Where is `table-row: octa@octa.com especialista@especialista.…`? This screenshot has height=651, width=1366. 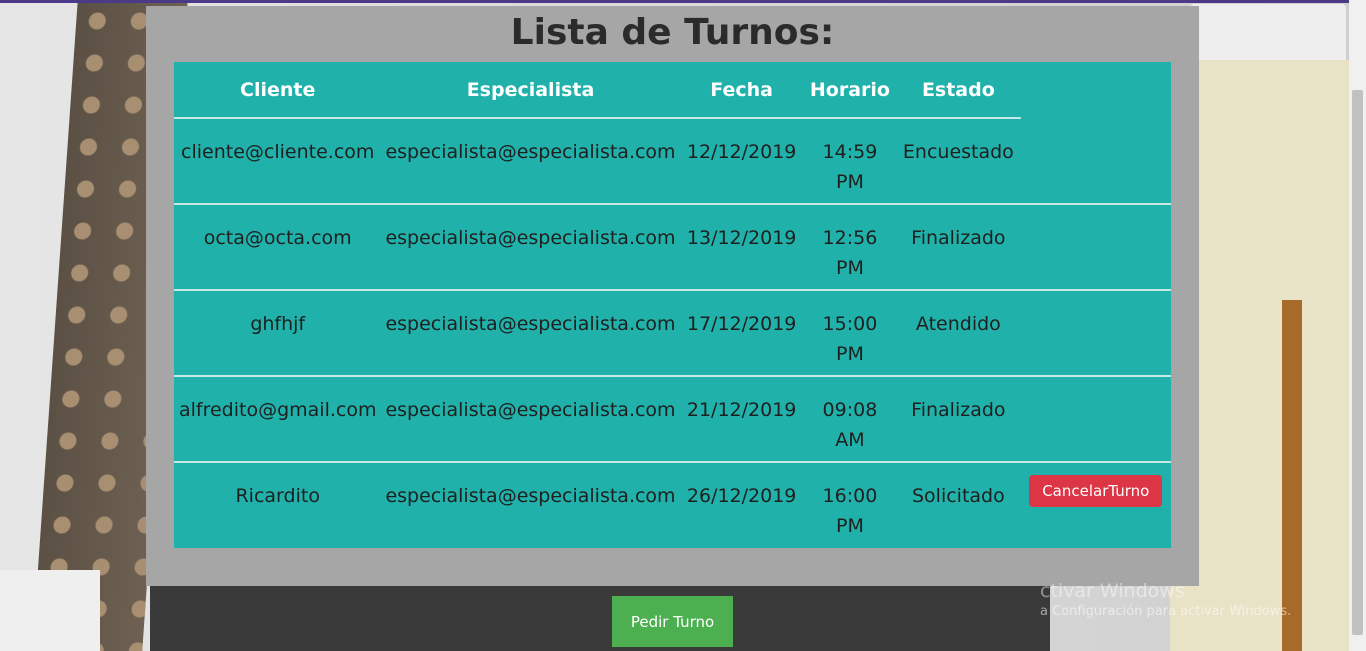 table-row: octa@octa.com especialista@especialista.… is located at coordinates (672, 247).